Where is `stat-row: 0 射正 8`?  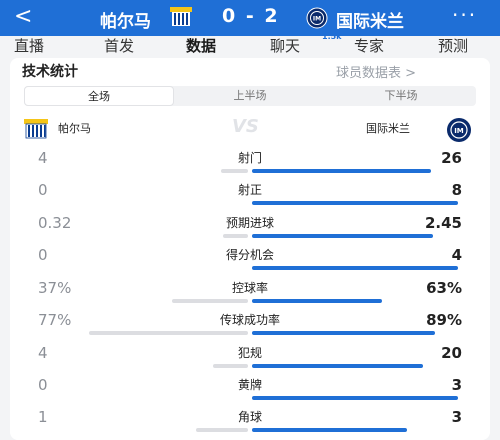
stat-row: 0 射正 8 is located at coordinates (250, 196).